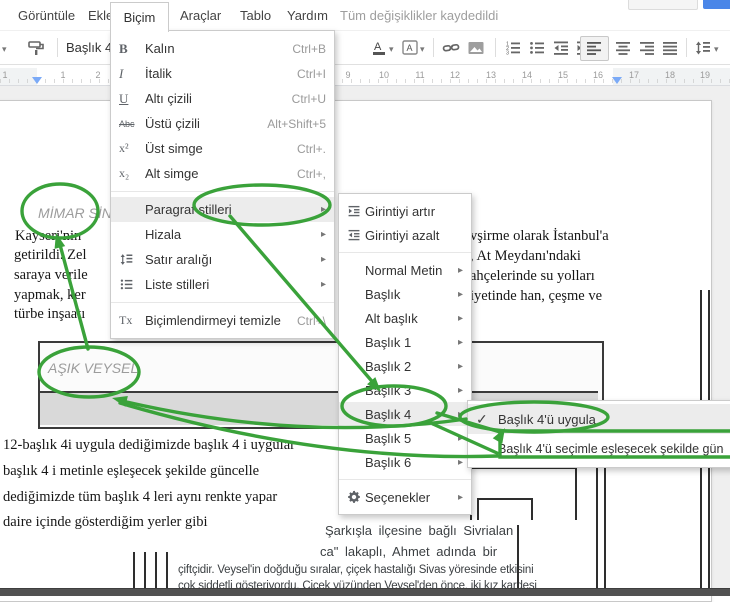  What do you see at coordinates (419, 15) in the screenshot?
I see `save-status-text: Tüm değişiklikler kaydedildi` at bounding box center [419, 15].